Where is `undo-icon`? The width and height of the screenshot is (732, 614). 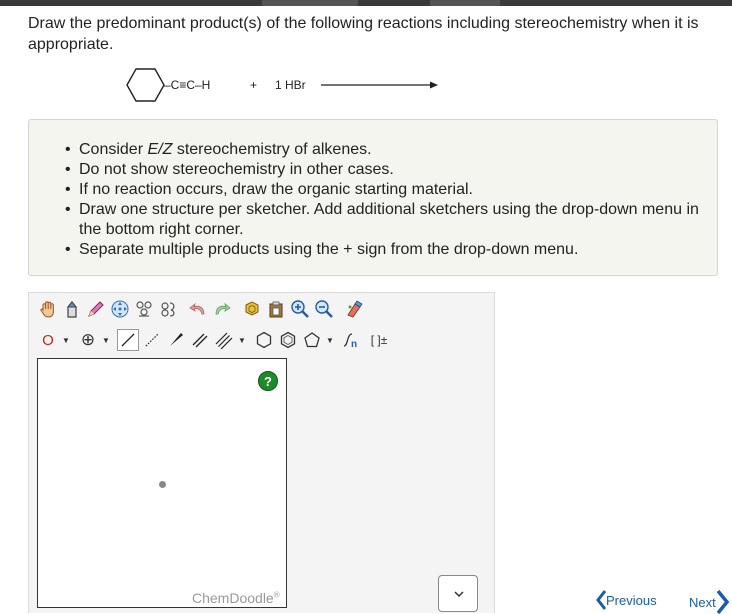
undo-icon is located at coordinates (198, 309).